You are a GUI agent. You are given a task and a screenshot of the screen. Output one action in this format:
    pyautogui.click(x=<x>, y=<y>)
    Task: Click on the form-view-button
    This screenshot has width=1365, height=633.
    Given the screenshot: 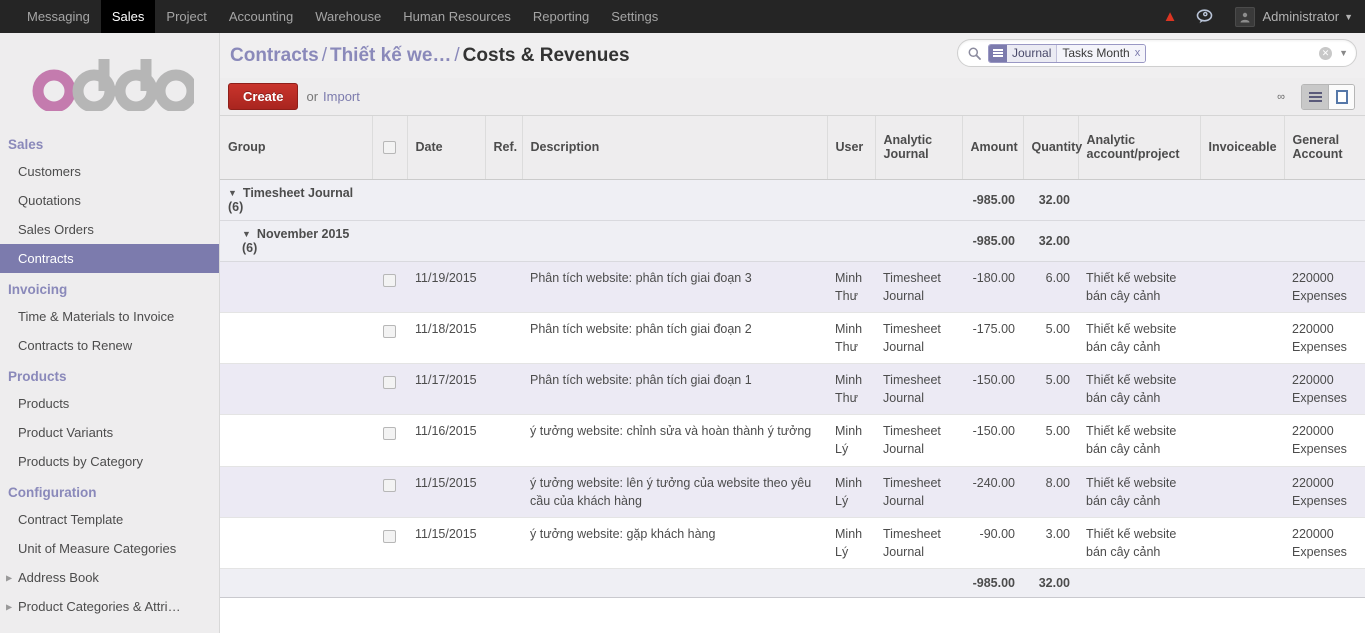 What is the action you would take?
    pyautogui.click(x=1341, y=96)
    